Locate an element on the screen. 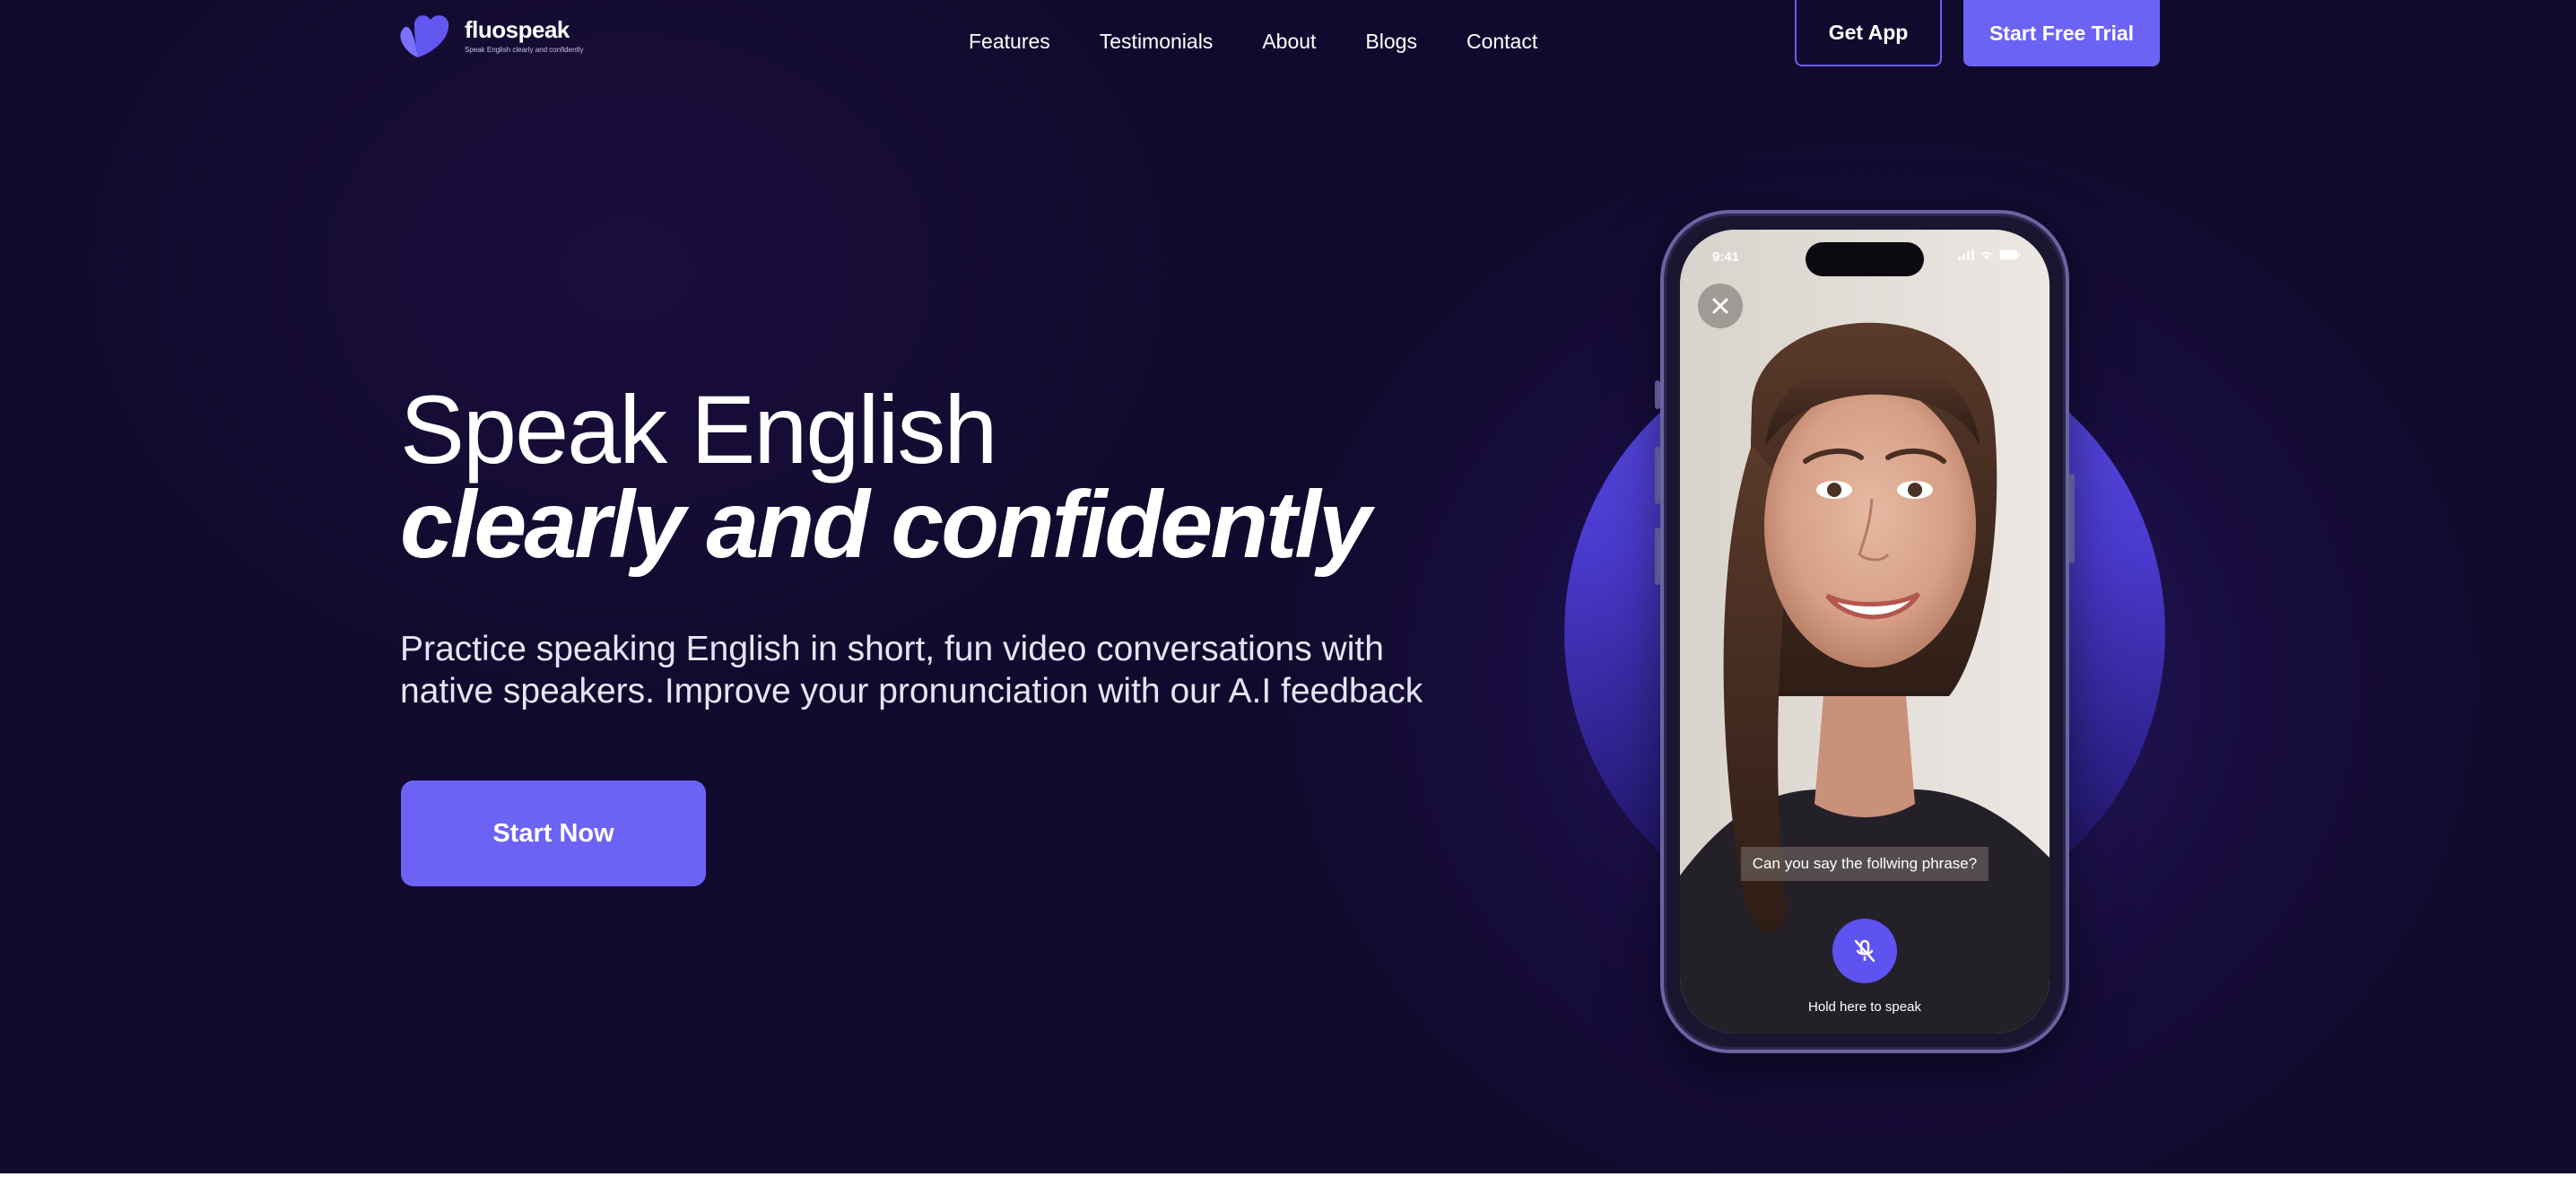  start-free-trial-button: Start Free Trial is located at coordinates (2061, 33).